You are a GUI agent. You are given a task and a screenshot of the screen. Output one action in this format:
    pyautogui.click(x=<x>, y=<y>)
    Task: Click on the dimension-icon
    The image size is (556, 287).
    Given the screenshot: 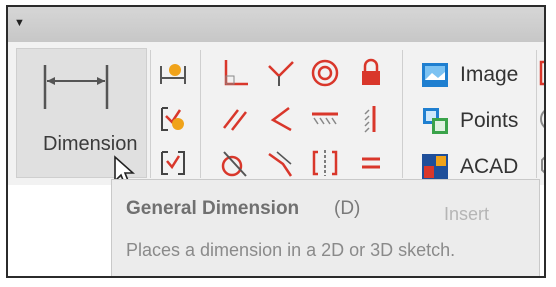 What is the action you would take?
    pyautogui.click(x=76, y=87)
    